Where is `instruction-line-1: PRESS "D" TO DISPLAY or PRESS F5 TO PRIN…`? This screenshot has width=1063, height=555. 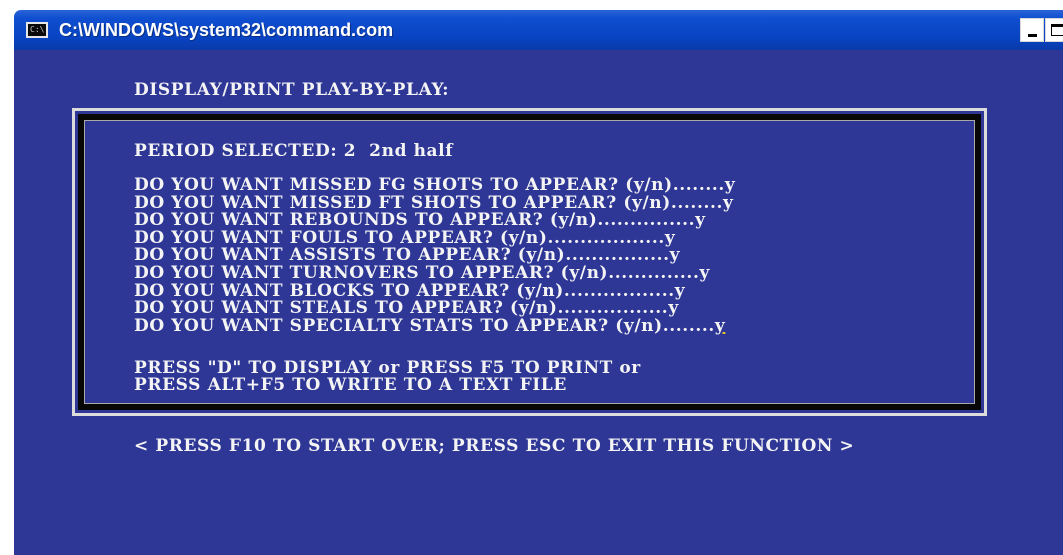 instruction-line-1: PRESS "D" TO DISPLAY or PRESS F5 TO PRIN… is located at coordinates (387, 368).